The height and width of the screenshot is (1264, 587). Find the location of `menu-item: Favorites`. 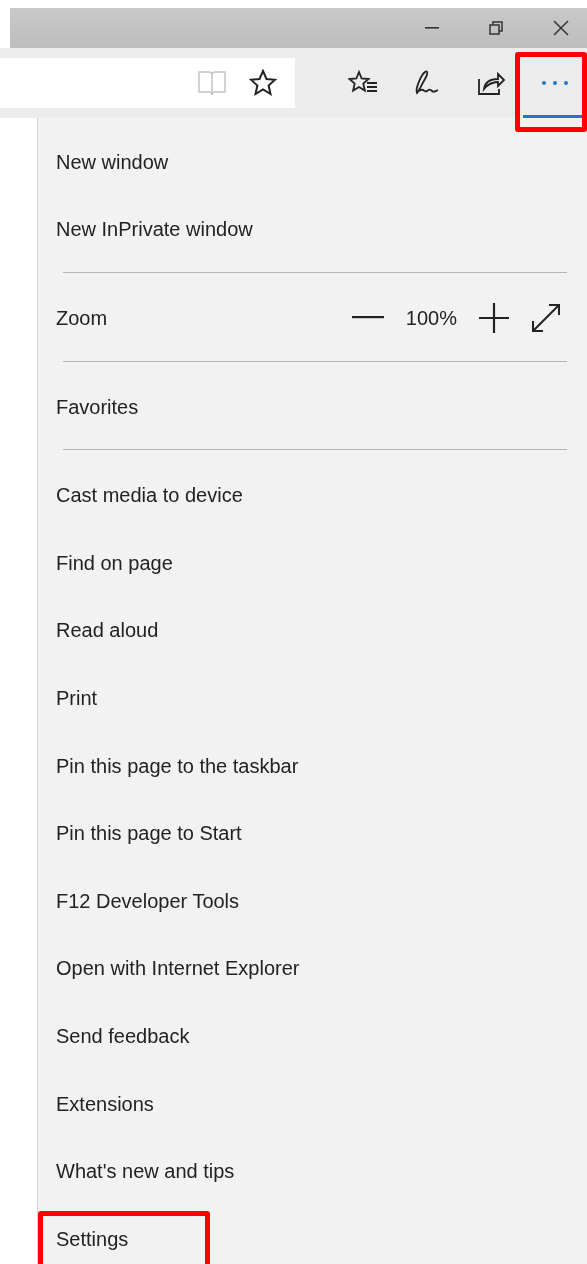

menu-item: Favorites is located at coordinates (97, 406).